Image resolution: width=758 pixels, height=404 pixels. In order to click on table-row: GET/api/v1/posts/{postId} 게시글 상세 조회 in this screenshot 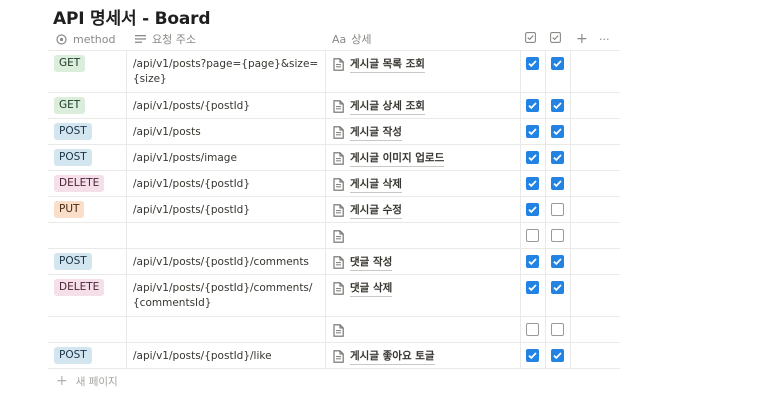, I will do `click(334, 106)`.